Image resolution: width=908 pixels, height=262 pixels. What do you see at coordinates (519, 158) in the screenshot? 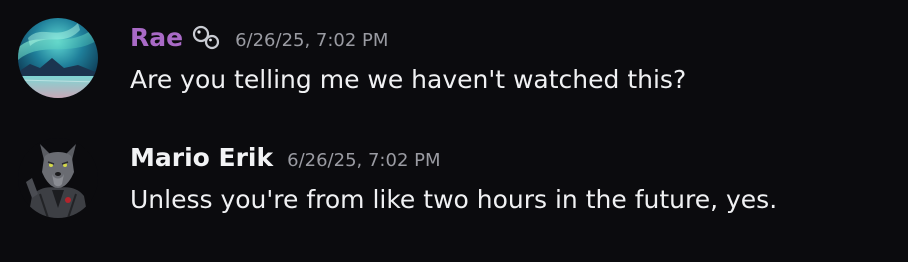
I see `message-header: Mario Erik 6/26/25, 7:02 PM` at bounding box center [519, 158].